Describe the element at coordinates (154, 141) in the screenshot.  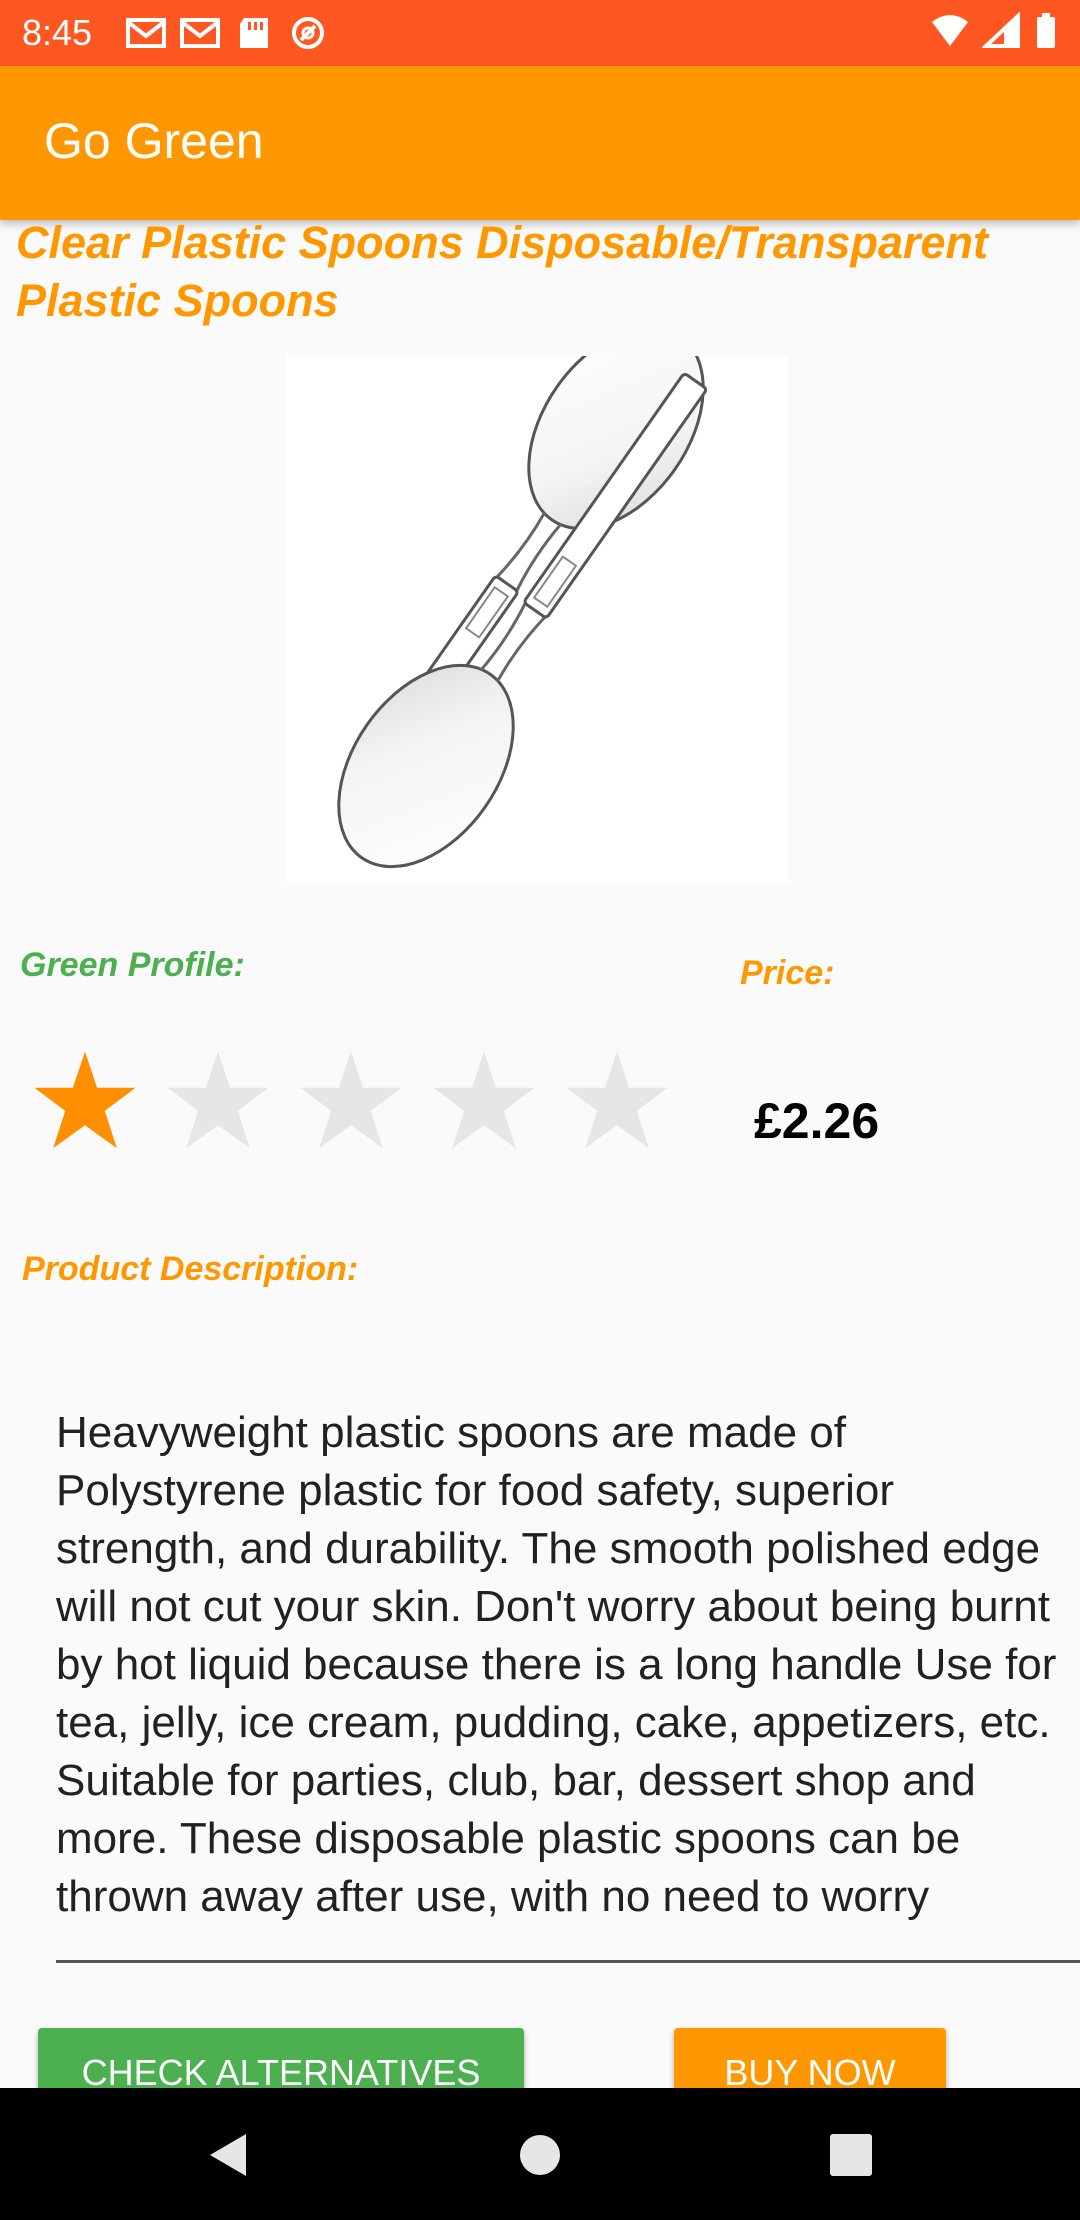
I see `app-title: Go Green` at that location.